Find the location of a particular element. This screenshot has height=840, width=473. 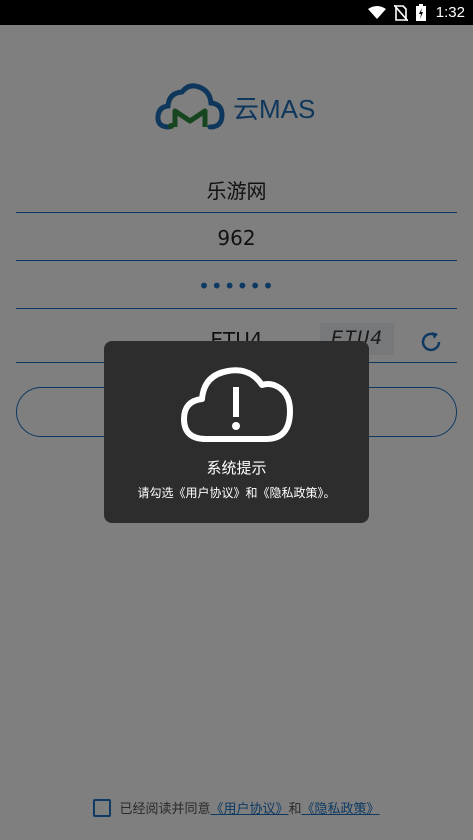

clock: 1:32 is located at coordinates (450, 12).